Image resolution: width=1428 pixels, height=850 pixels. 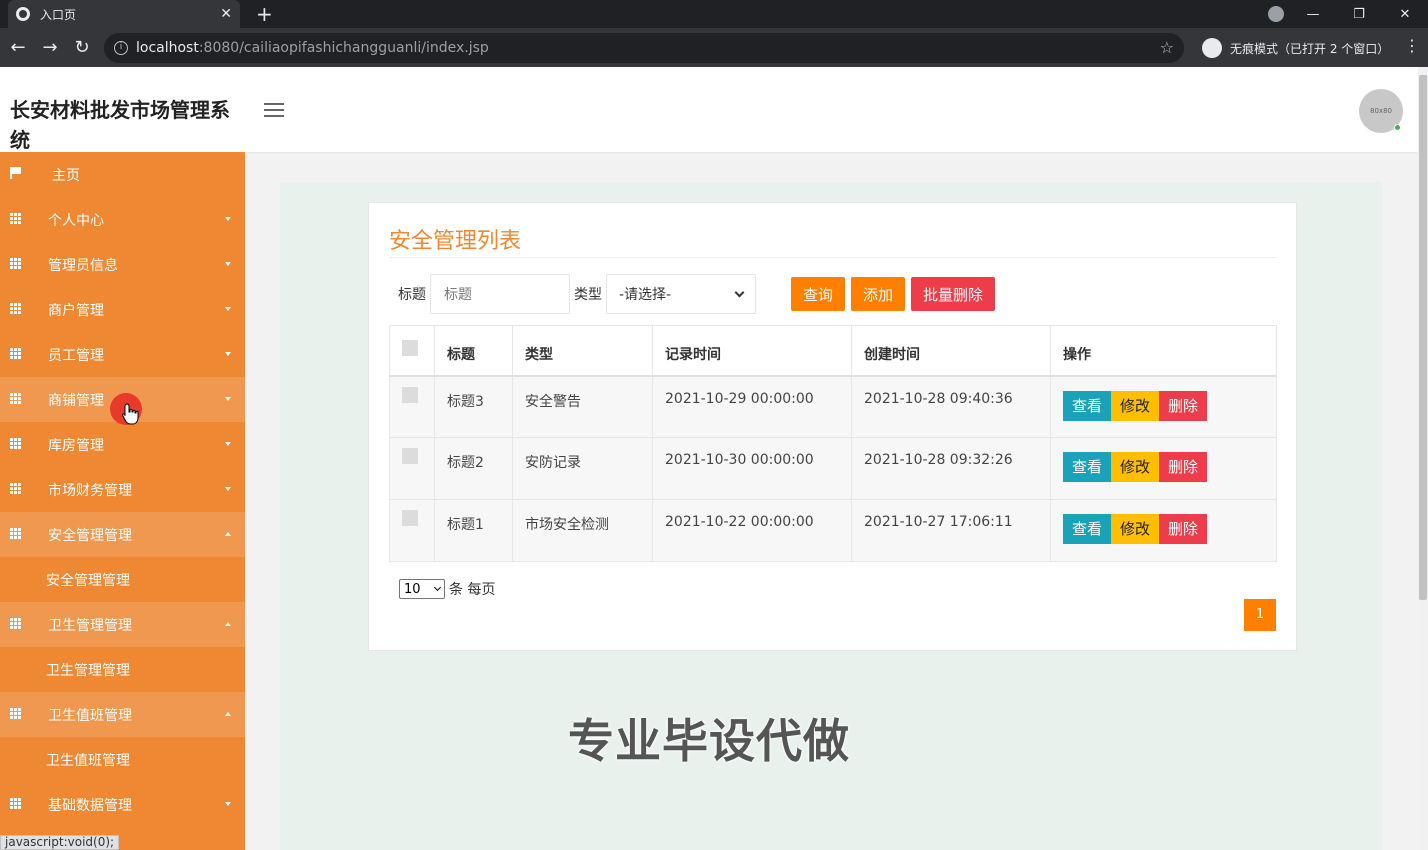 I want to click on filter-bar: 标题 标题 类型 -请选择- 查询 添加 批量删除, so click(x=697, y=294).